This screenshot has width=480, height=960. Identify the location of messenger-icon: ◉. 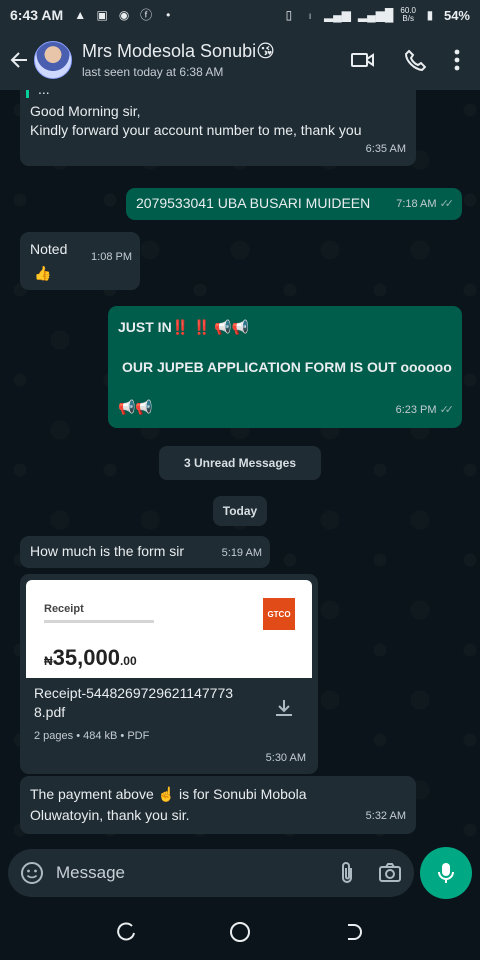
(124, 15).